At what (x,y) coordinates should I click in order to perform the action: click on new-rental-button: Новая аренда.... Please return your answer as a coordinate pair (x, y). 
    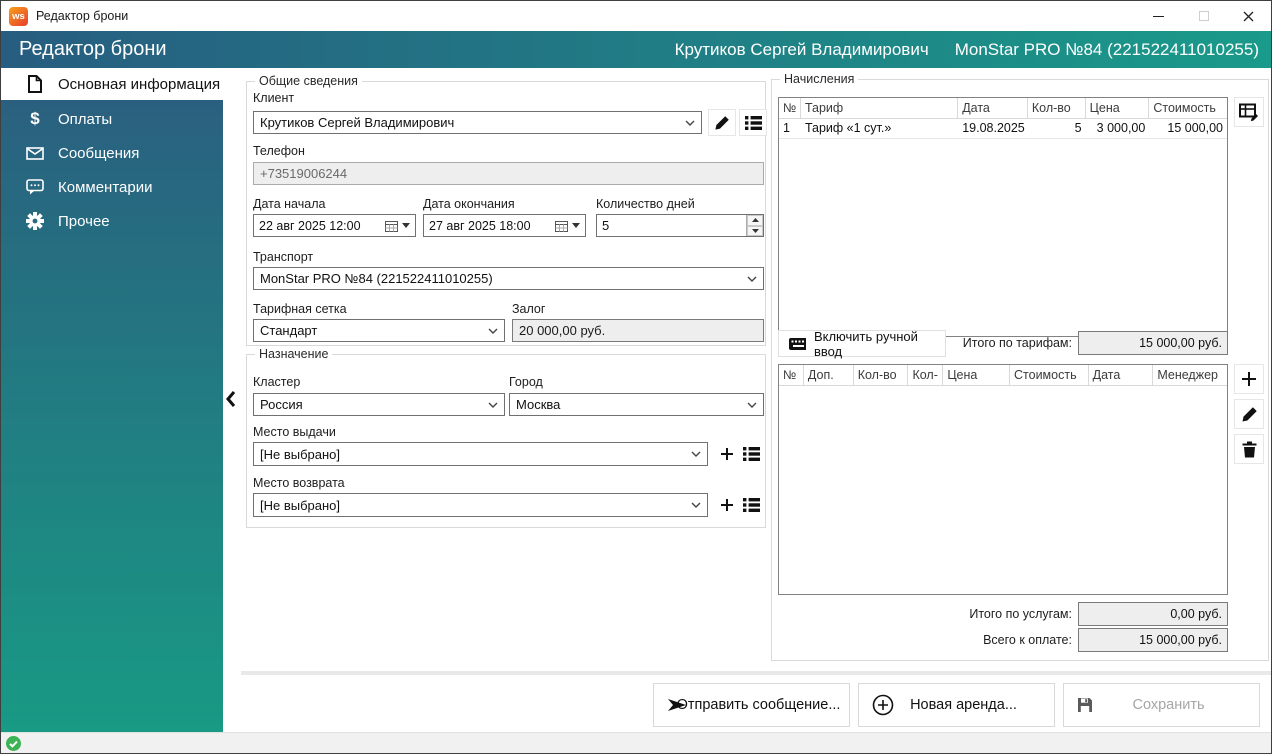
    Looking at the image, I should click on (956, 705).